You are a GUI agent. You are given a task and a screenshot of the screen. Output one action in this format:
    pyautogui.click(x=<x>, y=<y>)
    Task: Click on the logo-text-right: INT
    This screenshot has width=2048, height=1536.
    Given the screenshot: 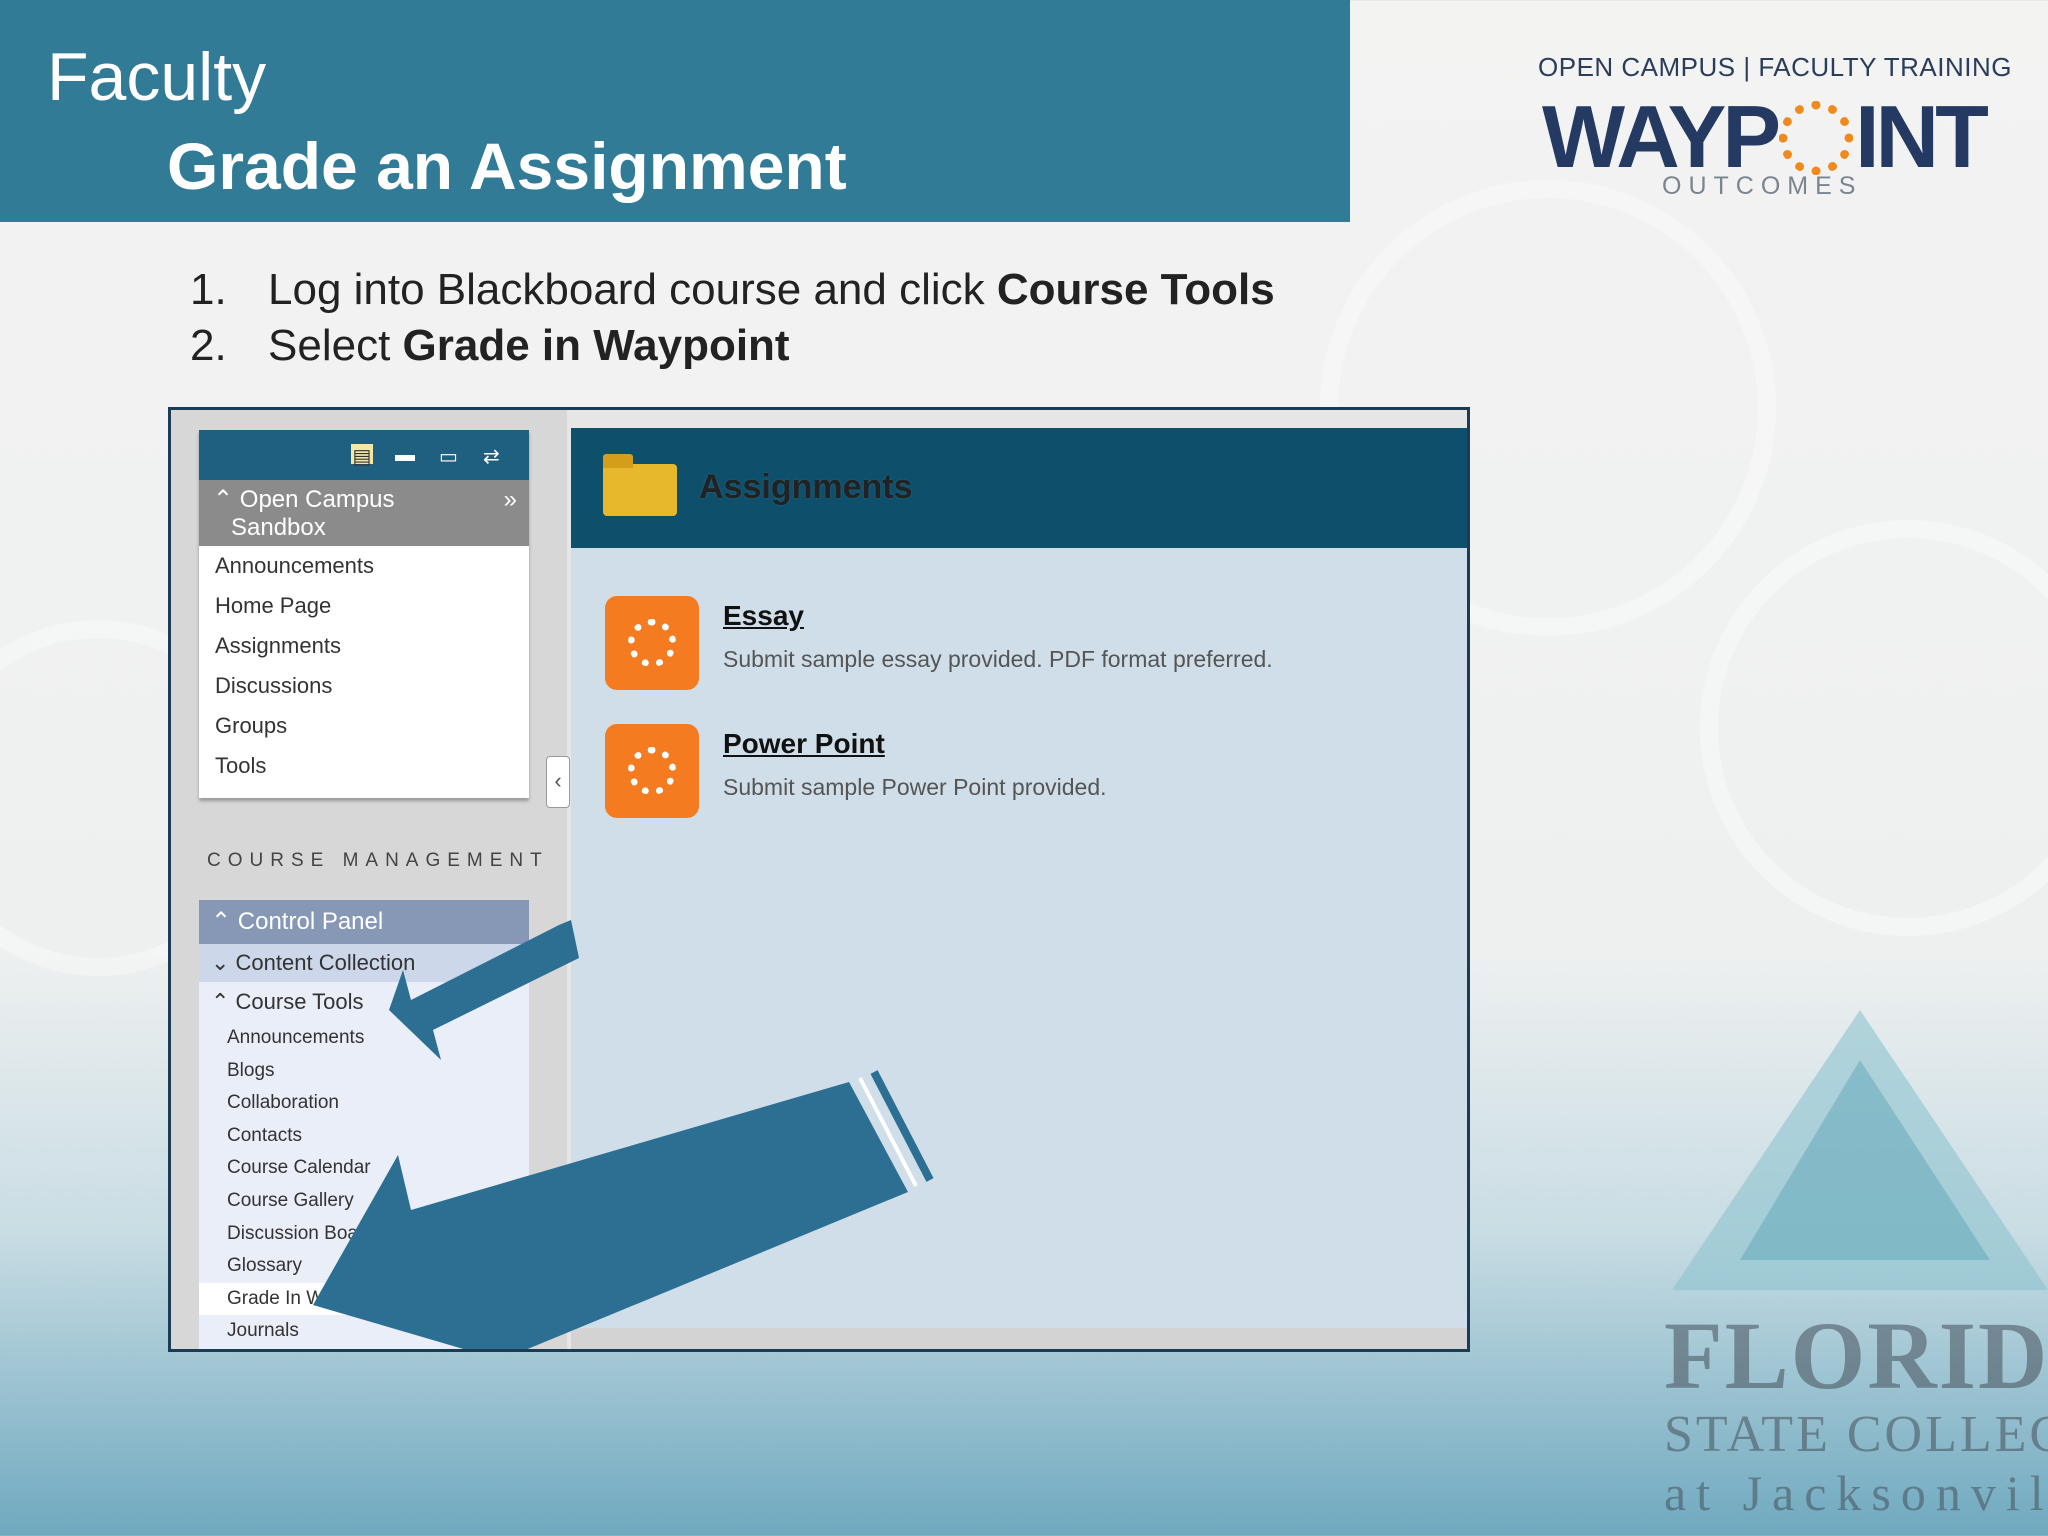 What is the action you would take?
    pyautogui.click(x=1922, y=136)
    